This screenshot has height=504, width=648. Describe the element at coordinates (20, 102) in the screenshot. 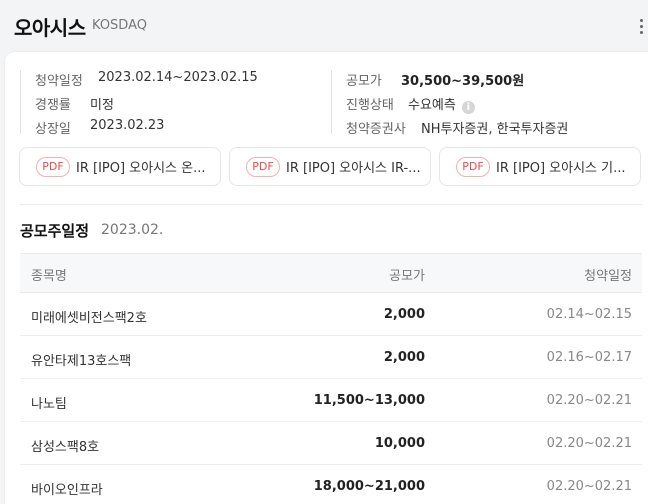

I see `divider-left` at that location.